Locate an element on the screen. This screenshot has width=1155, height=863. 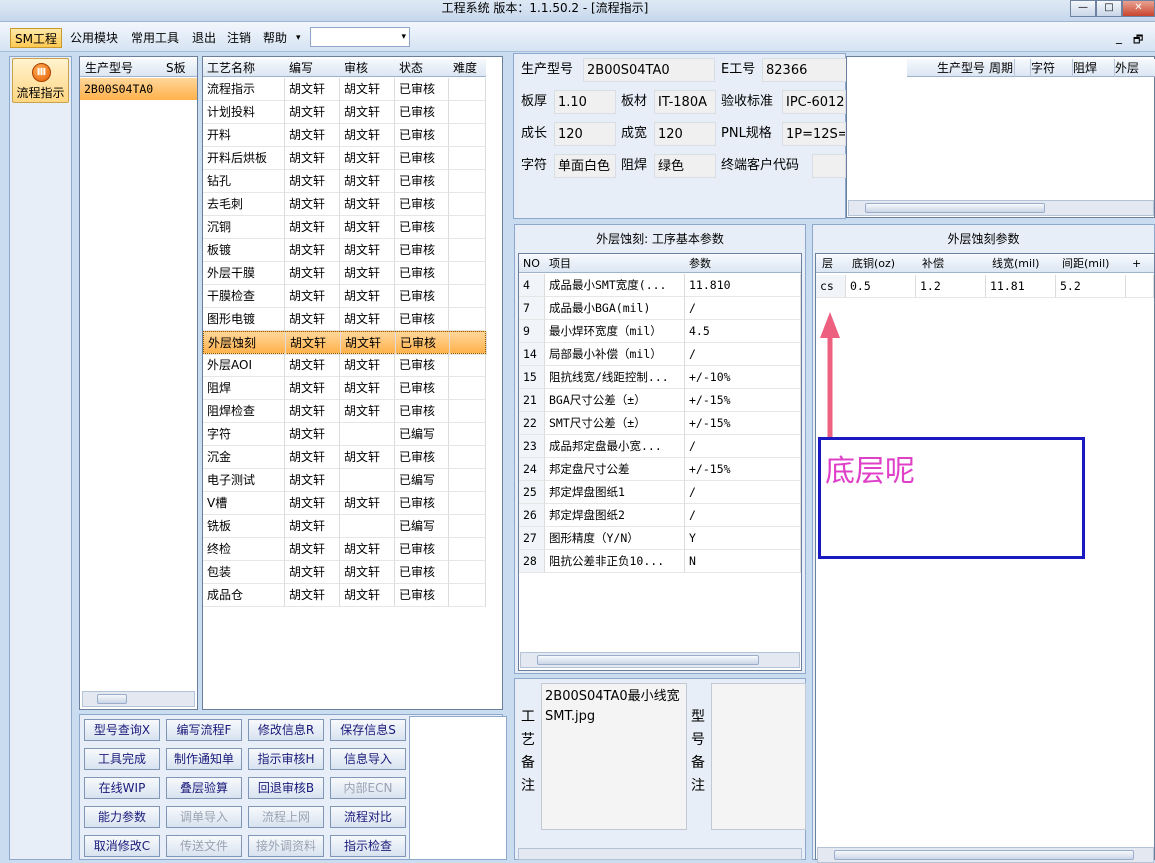
chevron-down-icon: ▾ is located at coordinates (403, 37).